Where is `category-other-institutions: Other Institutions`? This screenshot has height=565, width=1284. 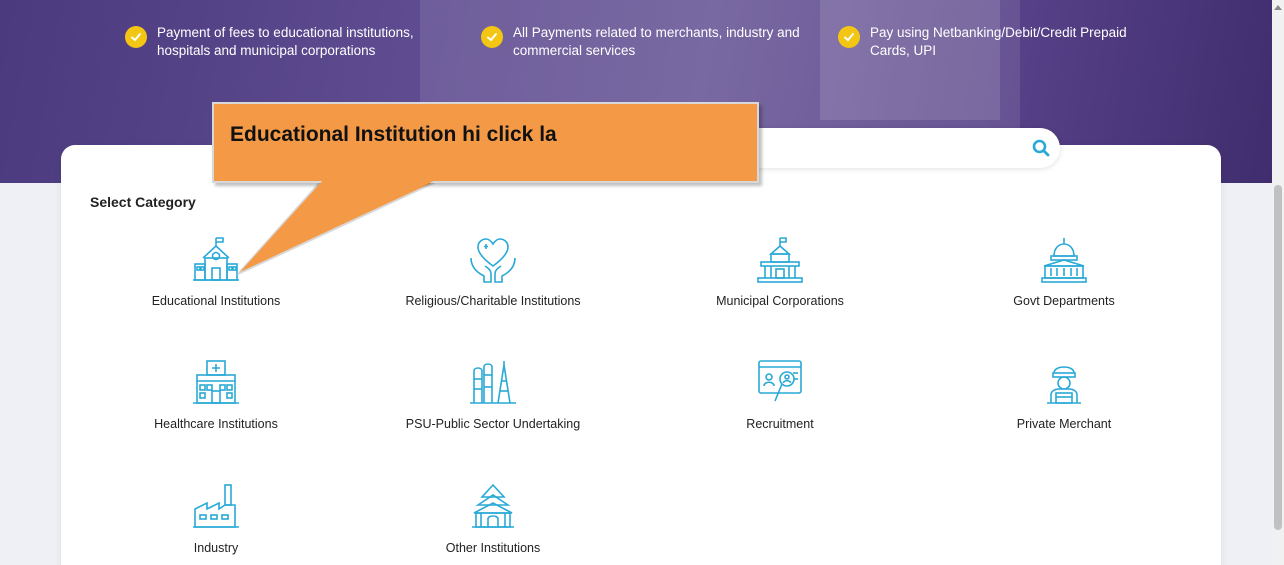
category-other-institutions: Other Institutions is located at coordinates (493, 519).